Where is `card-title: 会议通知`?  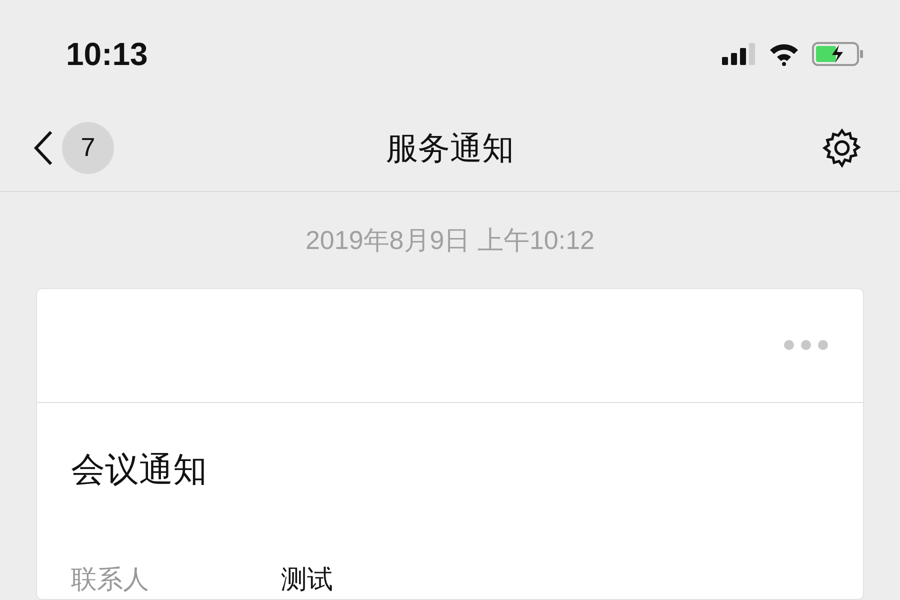 card-title: 会议通知 is located at coordinates (139, 469).